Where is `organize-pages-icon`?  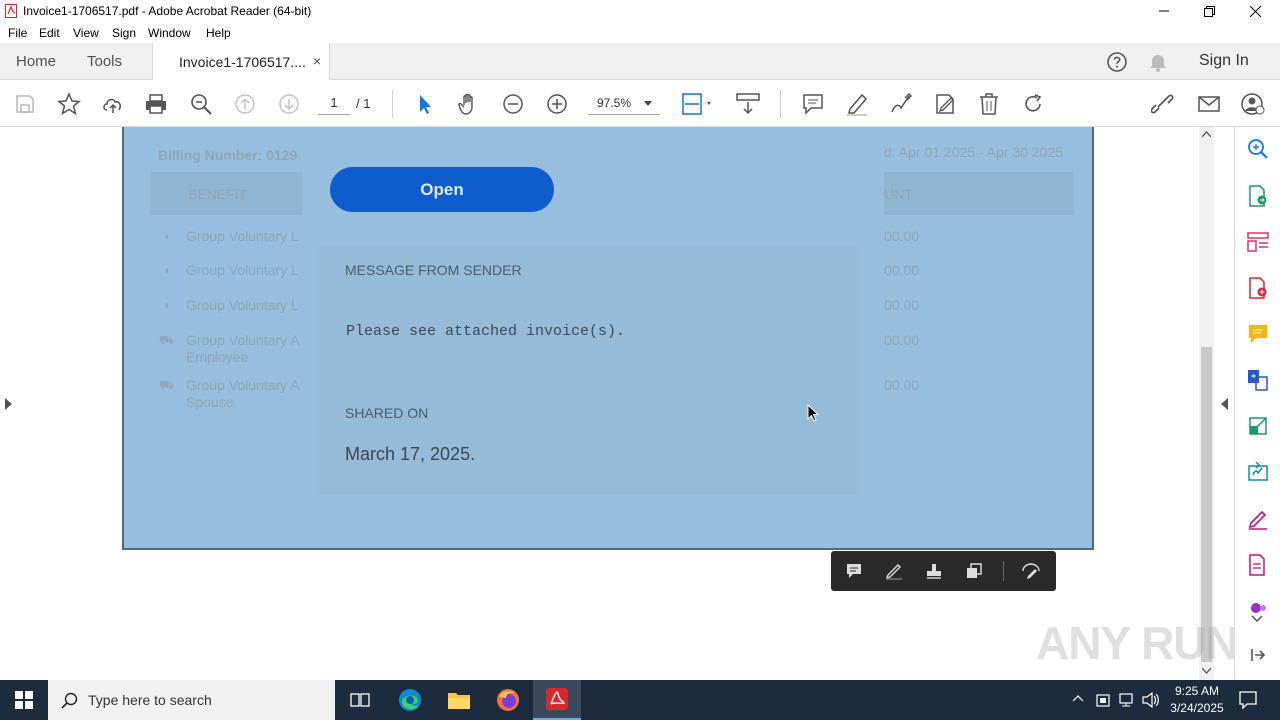 organize-pages-icon is located at coordinates (1258, 242).